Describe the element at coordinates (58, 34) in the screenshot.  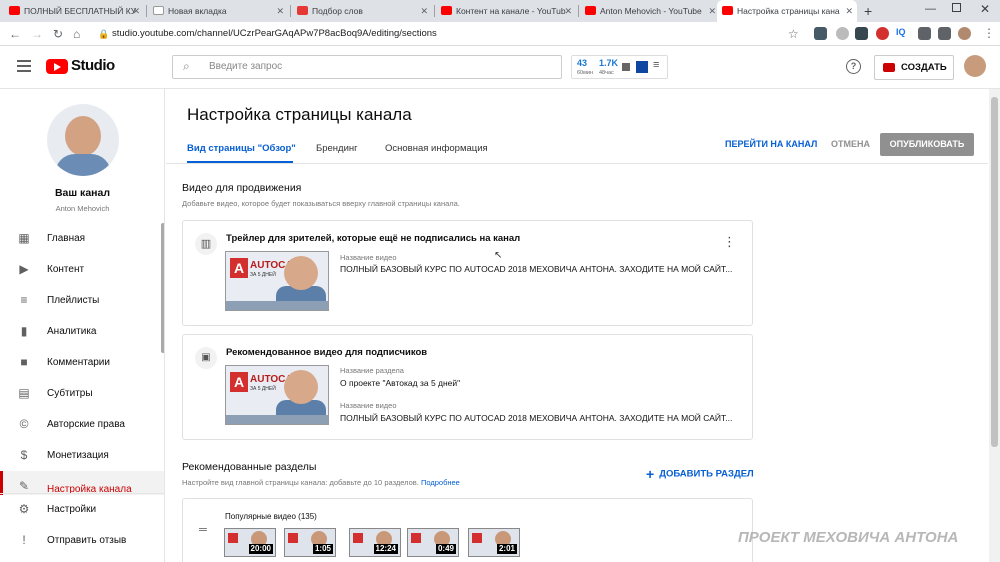
I see `reload-icon: ↻` at that location.